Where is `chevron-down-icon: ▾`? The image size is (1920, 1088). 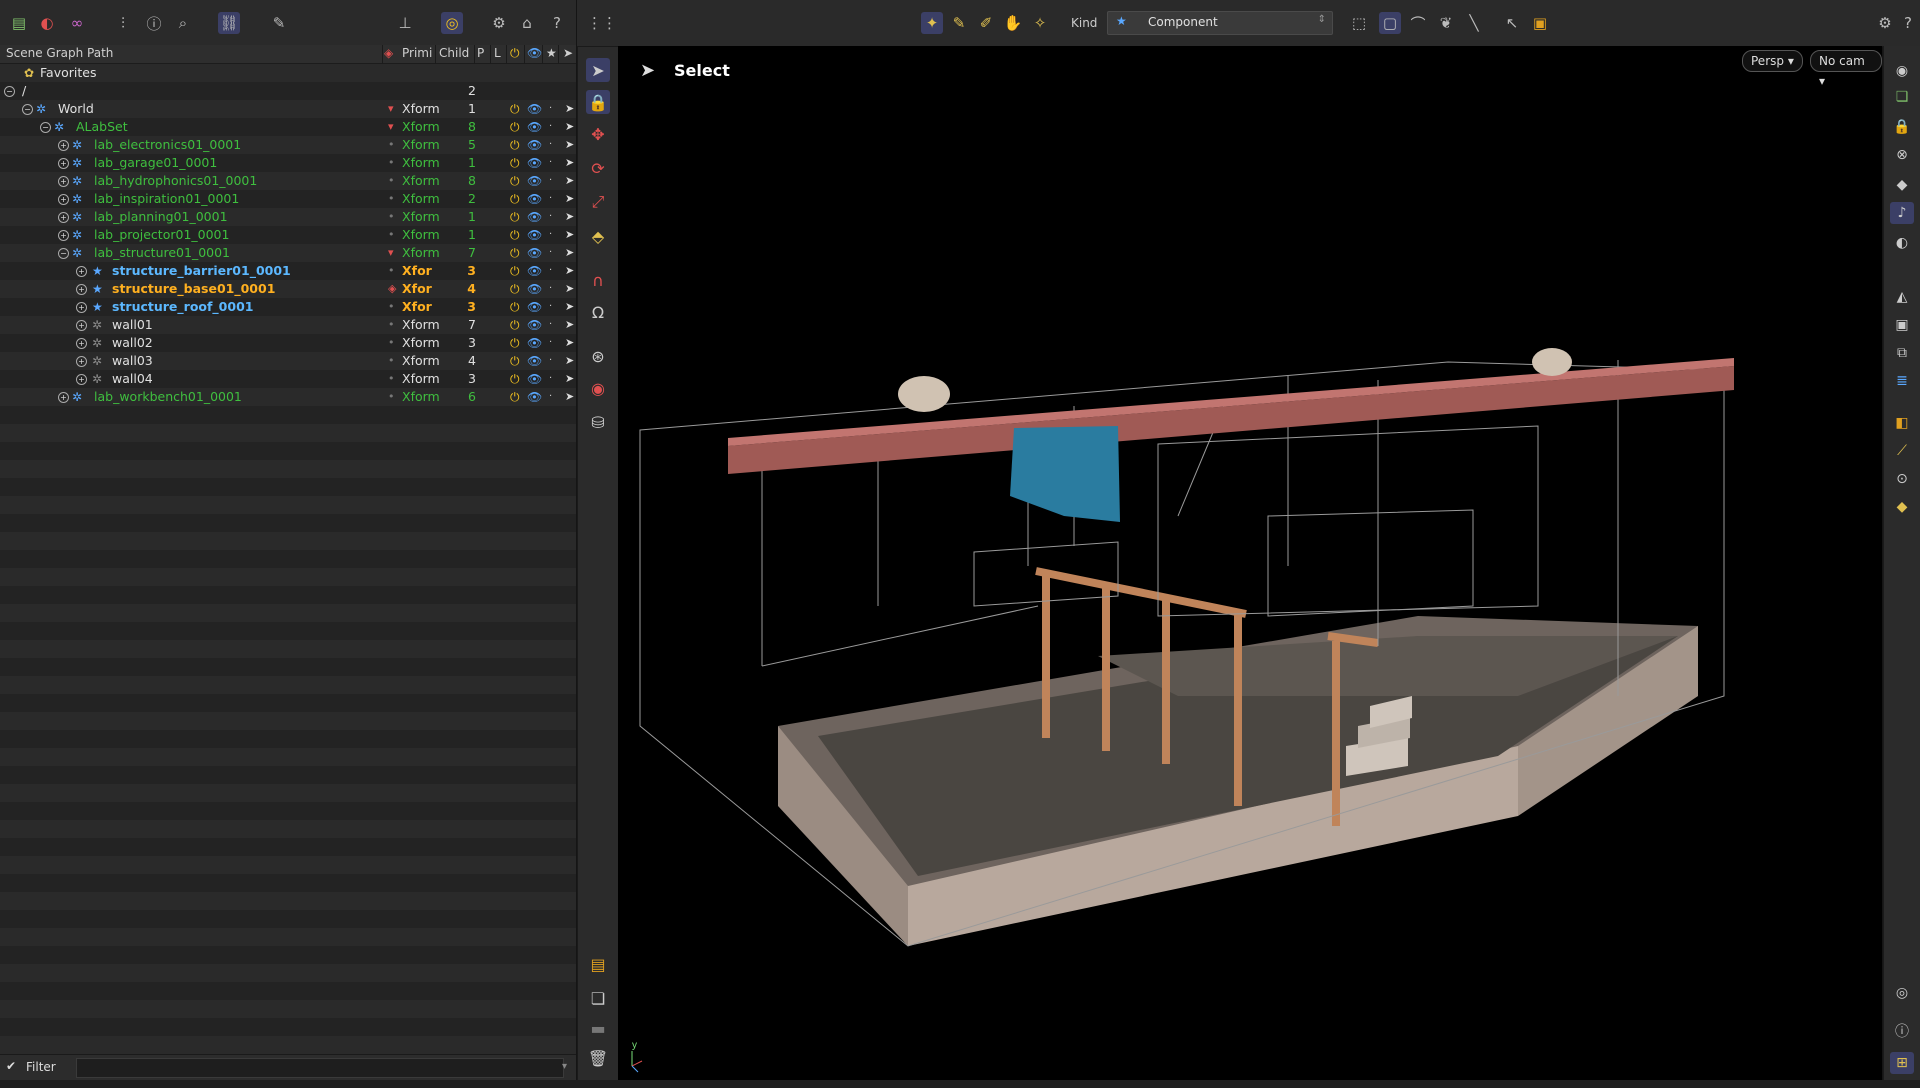 chevron-down-icon: ▾ is located at coordinates (564, 1066).